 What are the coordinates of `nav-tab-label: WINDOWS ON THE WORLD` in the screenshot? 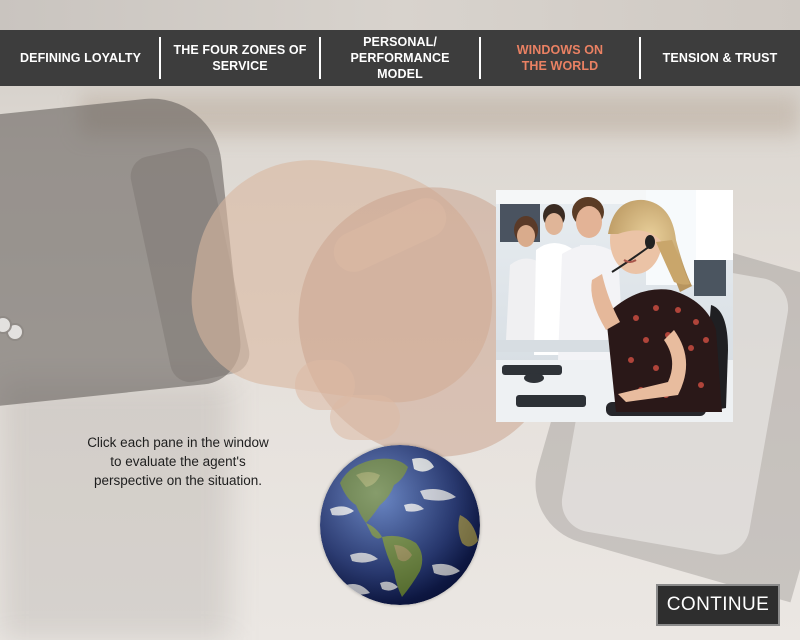 It's located at (560, 58).